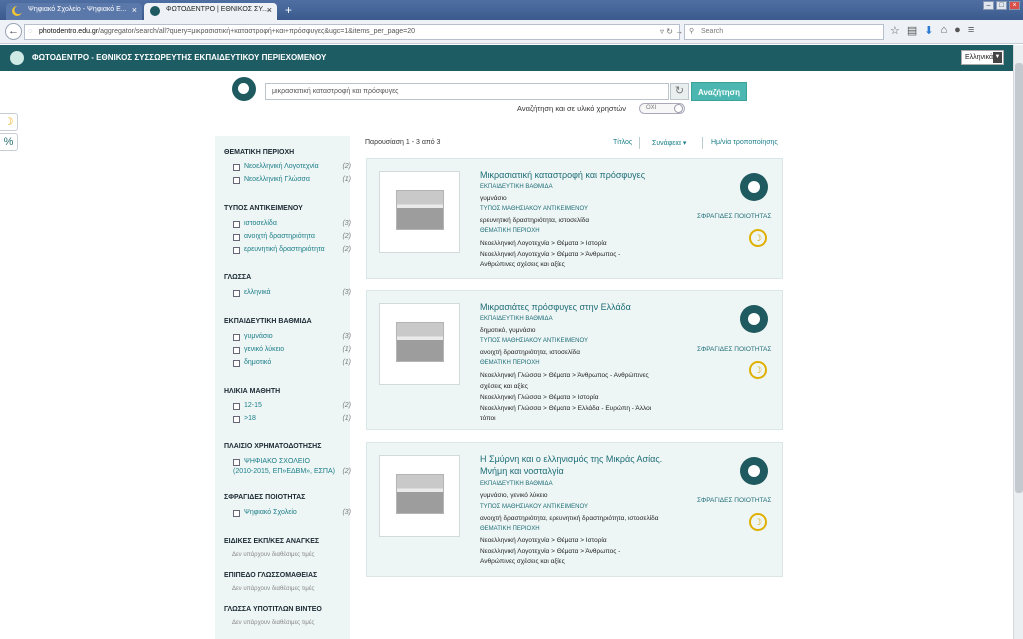 The image size is (1023, 639). Describe the element at coordinates (988, 5) in the screenshot. I see `minimize-icon: –` at that location.